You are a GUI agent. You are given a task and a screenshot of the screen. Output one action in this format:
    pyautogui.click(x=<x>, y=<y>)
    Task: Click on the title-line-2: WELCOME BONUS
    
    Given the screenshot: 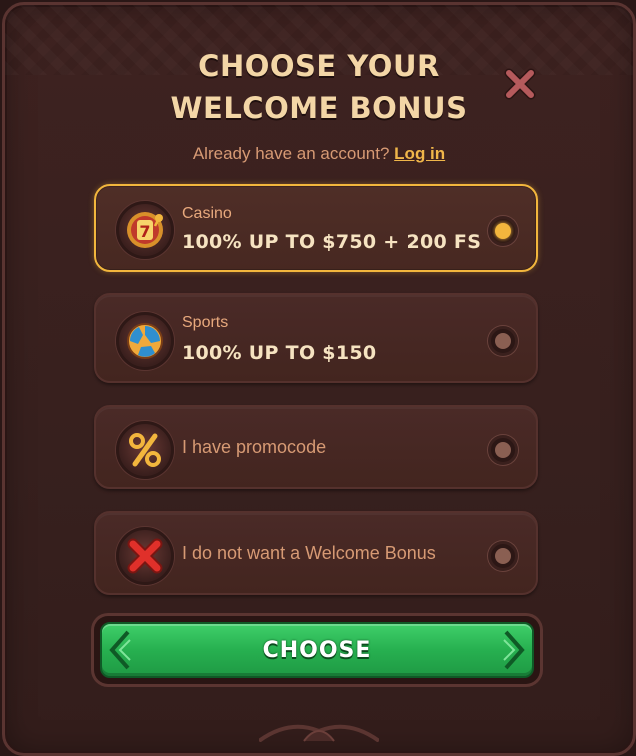 What is the action you would take?
    pyautogui.click(x=319, y=108)
    